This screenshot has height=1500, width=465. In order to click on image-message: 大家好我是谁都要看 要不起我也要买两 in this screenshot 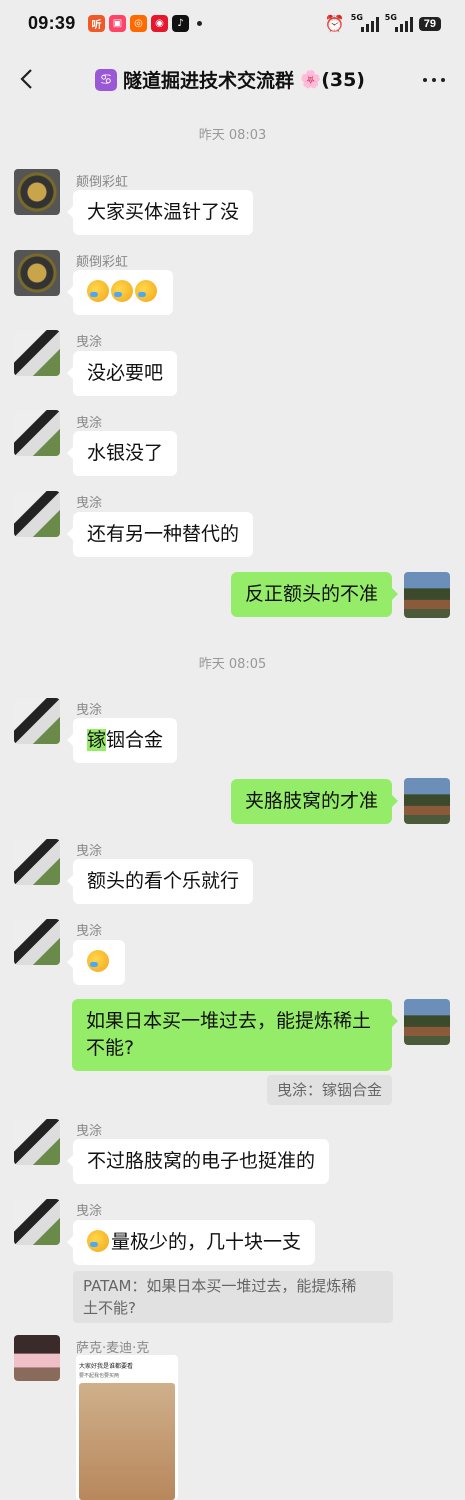, I will do `click(127, 1427)`.